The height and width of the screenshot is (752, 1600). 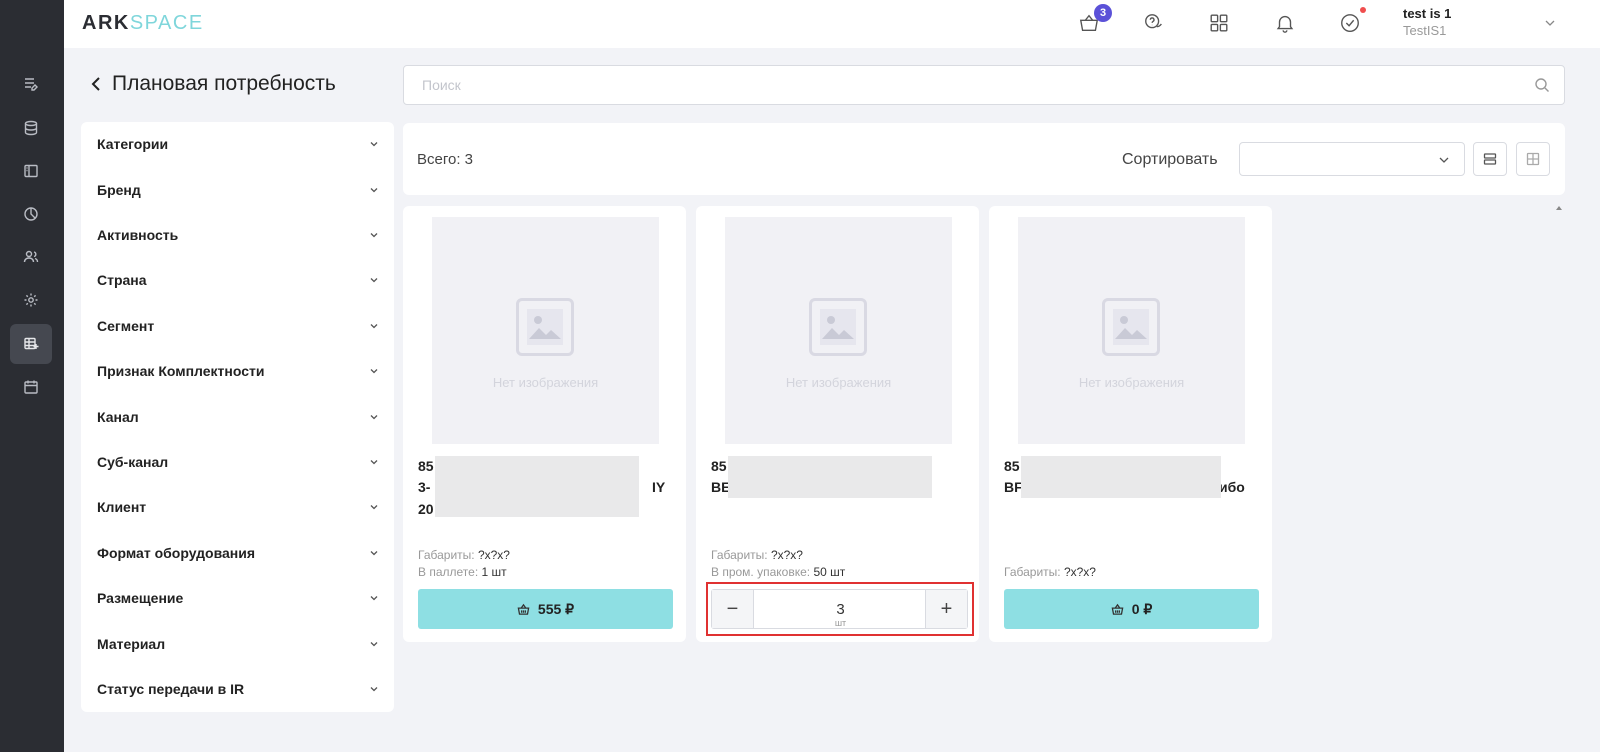 What do you see at coordinates (659, 487) in the screenshot?
I see `product-title-tail: IY` at bounding box center [659, 487].